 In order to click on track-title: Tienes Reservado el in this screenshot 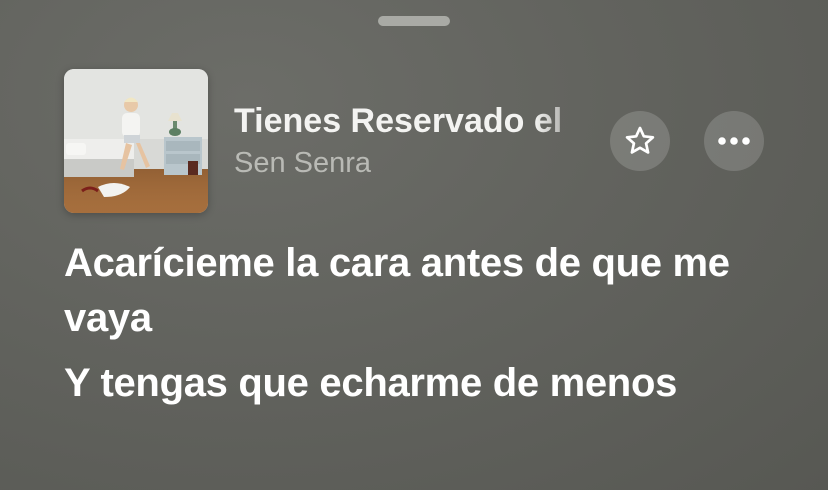, I will do `click(398, 121)`.